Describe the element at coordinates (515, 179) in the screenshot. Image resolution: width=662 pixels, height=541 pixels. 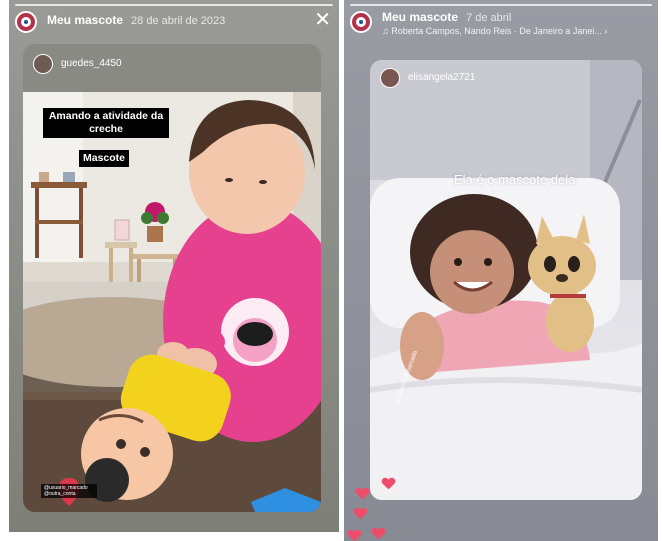
I see `caption-text: Ela é o mascote dela` at that location.